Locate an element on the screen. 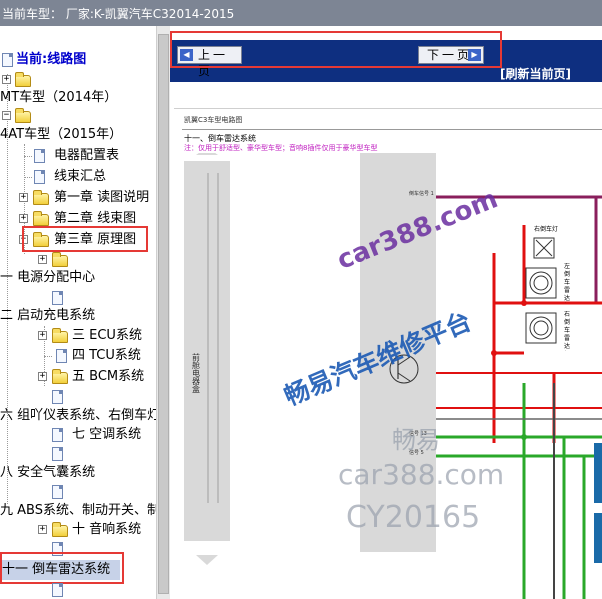 This screenshot has width=602, height=599. tree-scrollbar is located at coordinates (163, 312).